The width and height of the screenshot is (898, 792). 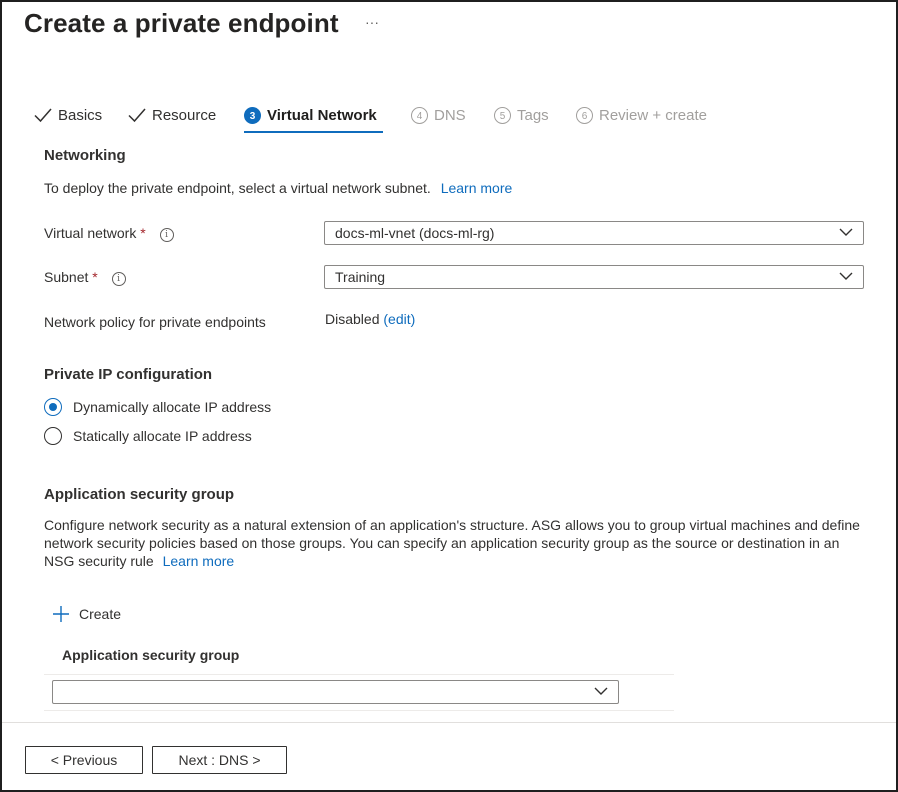 What do you see at coordinates (162, 436) in the screenshot?
I see `radio-label: Statically allocate IP address` at bounding box center [162, 436].